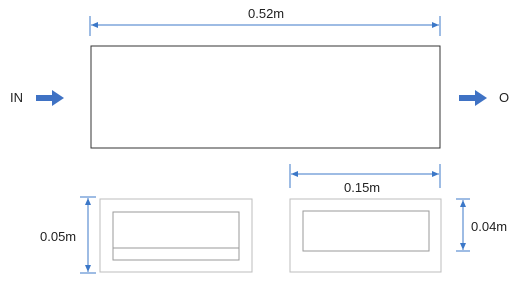 This screenshot has width=512, height=282. What do you see at coordinates (176, 235) in the screenshot?
I see `cross-section-left` at bounding box center [176, 235].